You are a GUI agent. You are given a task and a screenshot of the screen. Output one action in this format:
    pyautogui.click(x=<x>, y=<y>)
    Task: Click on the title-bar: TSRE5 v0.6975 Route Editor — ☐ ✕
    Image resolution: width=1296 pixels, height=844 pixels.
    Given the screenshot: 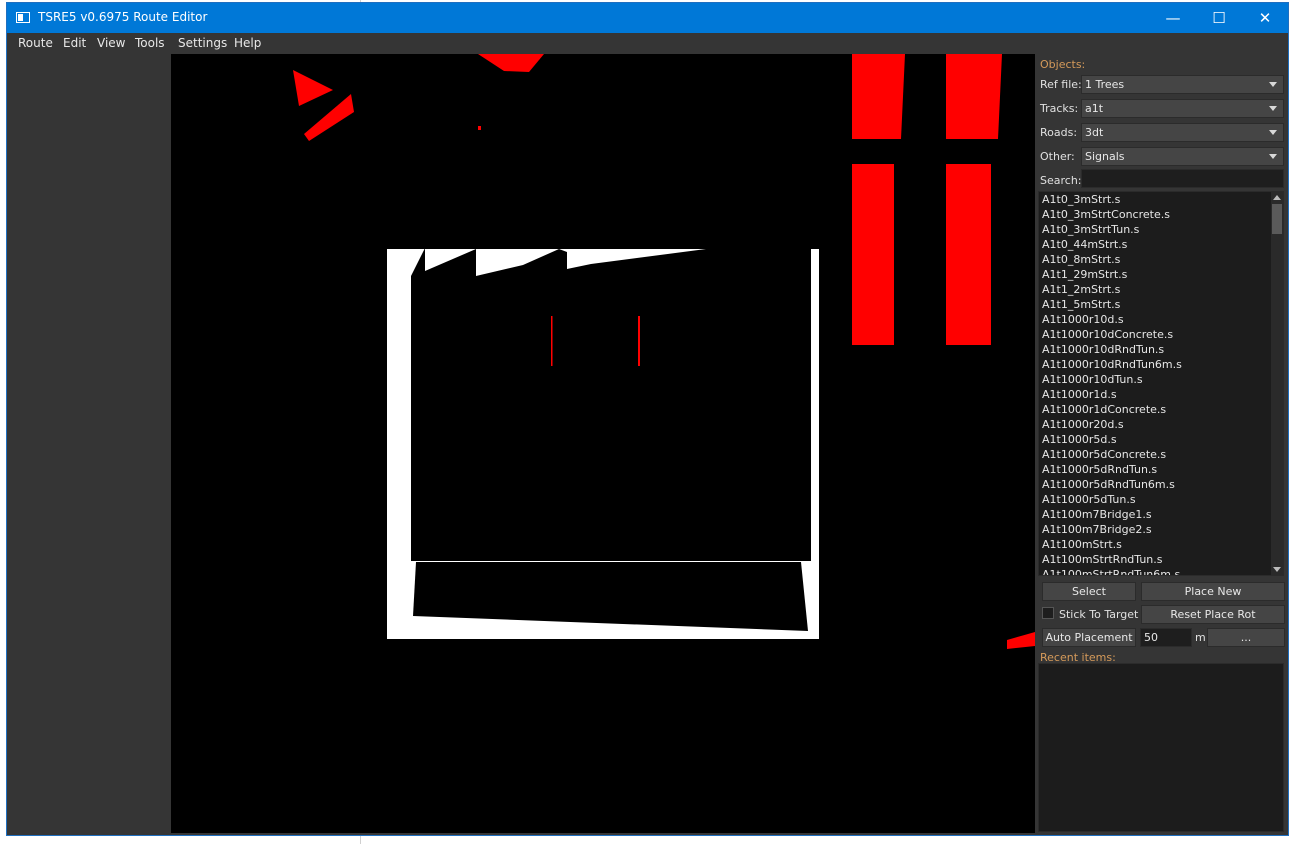 What is the action you would take?
    pyautogui.click(x=647, y=18)
    